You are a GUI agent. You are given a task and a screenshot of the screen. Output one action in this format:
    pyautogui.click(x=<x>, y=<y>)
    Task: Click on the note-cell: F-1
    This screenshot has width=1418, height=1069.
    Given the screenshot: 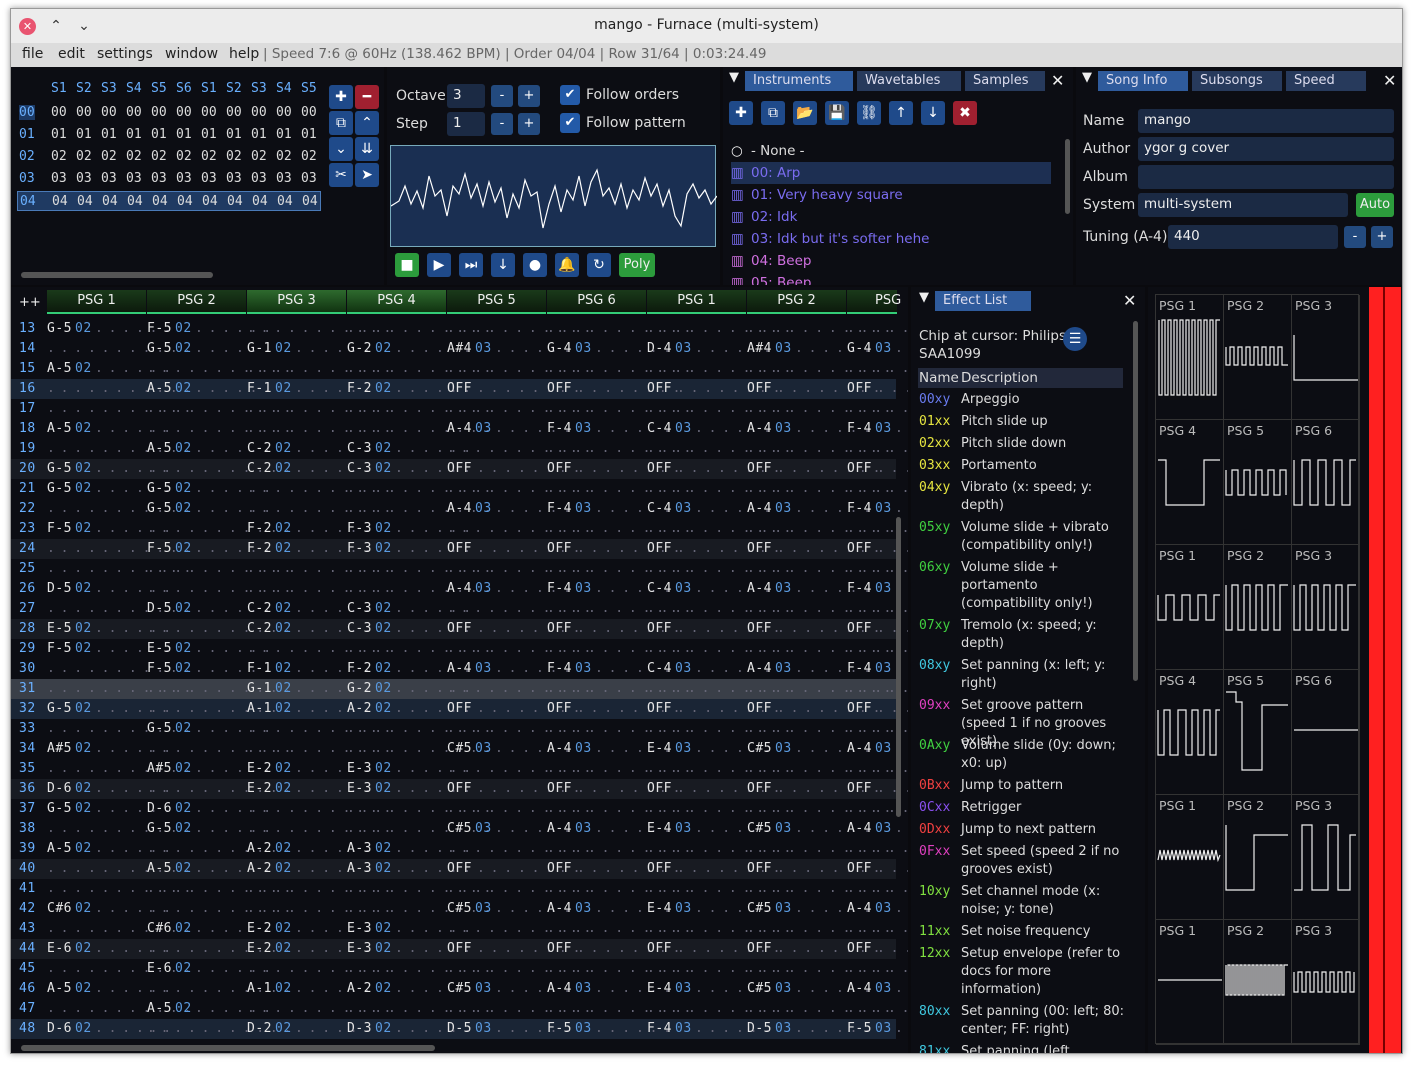 What is the action you would take?
    pyautogui.click(x=259, y=388)
    